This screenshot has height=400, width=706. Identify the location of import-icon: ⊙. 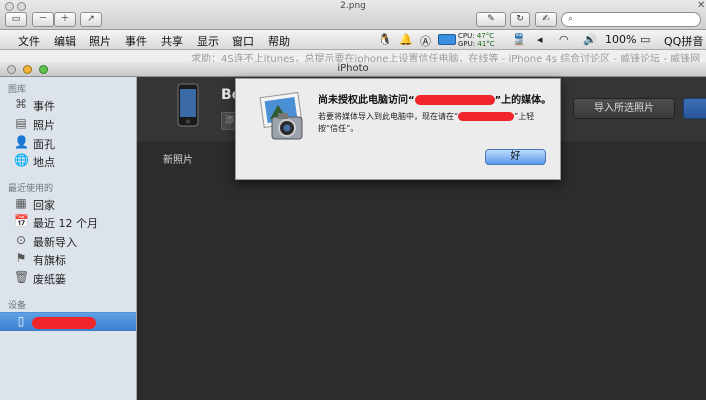
(21, 240).